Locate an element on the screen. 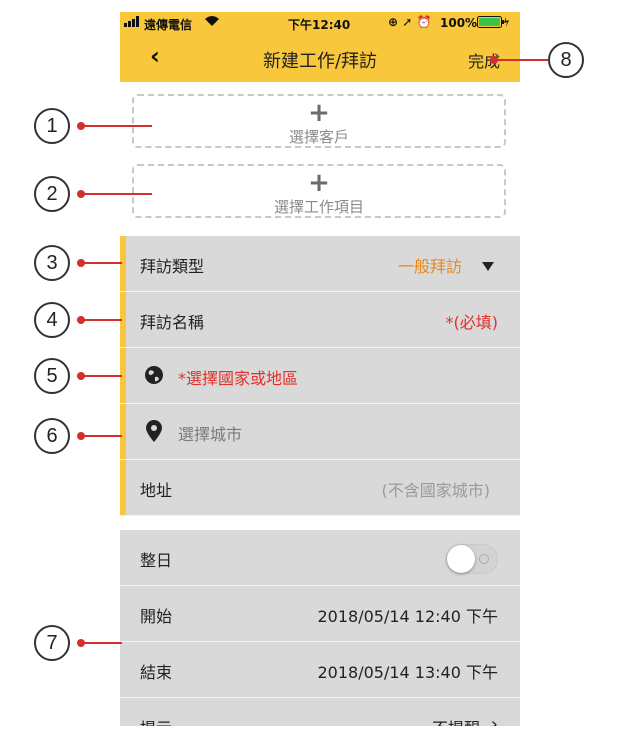  toggle-off-indicator is located at coordinates (484, 559).